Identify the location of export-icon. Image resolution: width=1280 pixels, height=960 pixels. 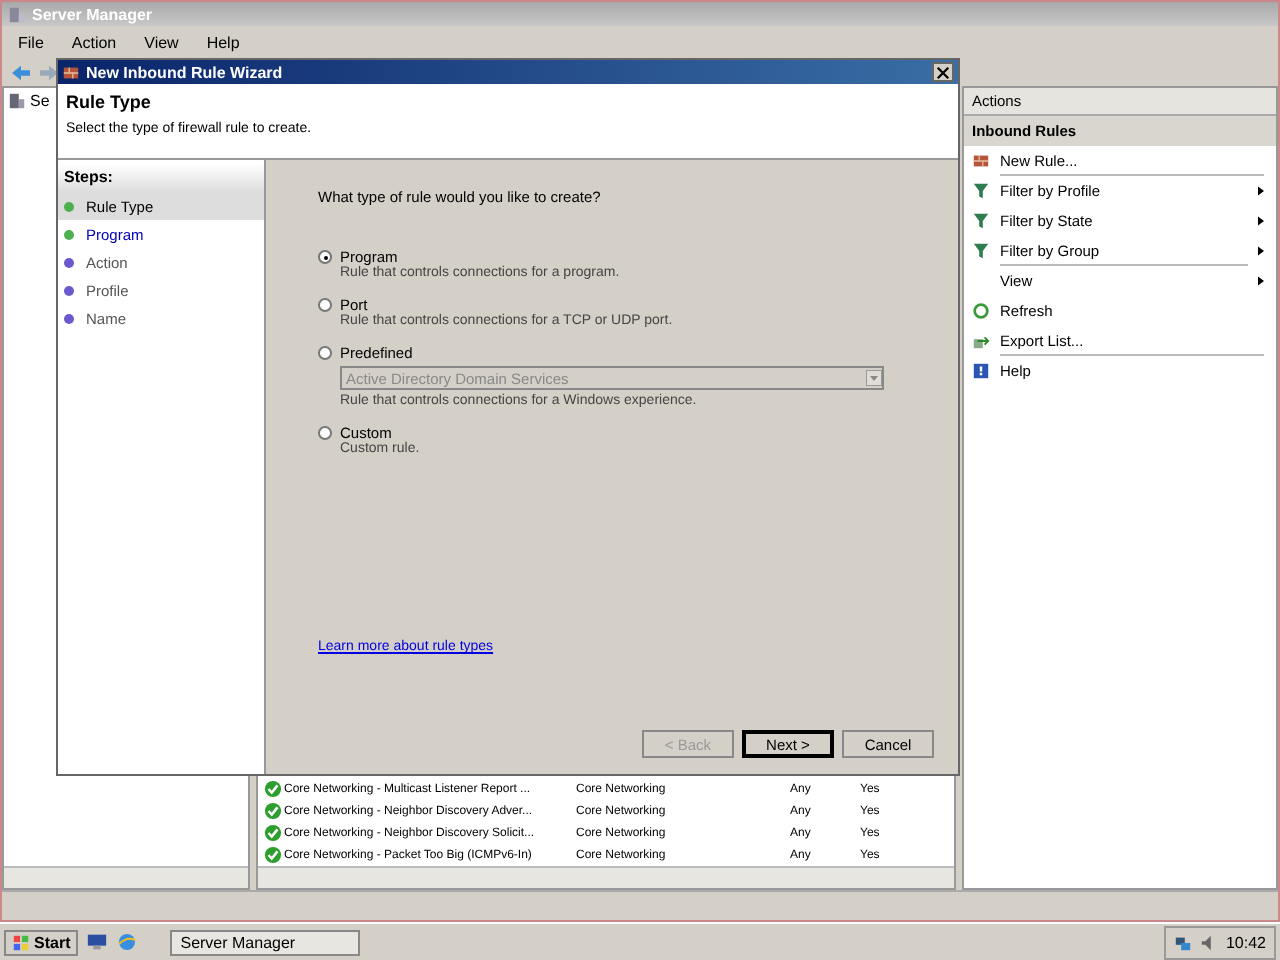
(981, 341).